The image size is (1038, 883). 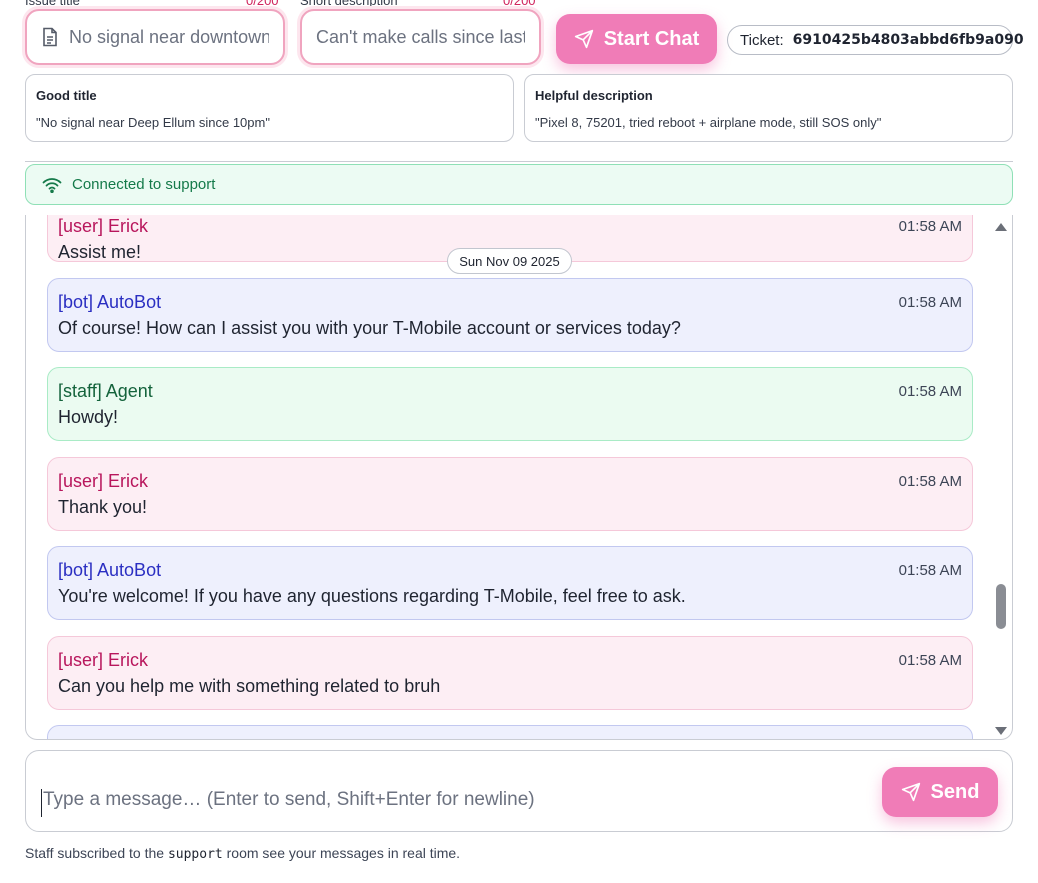 What do you see at coordinates (908, 40) in the screenshot?
I see `ticket-id: 6910425b4803abbd6fb9a090` at bounding box center [908, 40].